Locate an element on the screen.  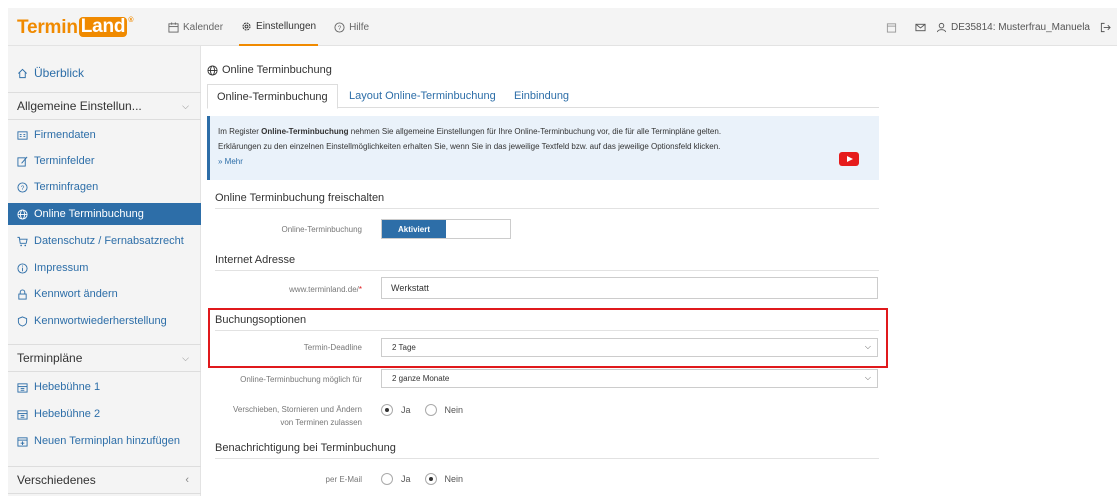
sidebar-item-label: Terminfragen is located at coordinates (66, 187).